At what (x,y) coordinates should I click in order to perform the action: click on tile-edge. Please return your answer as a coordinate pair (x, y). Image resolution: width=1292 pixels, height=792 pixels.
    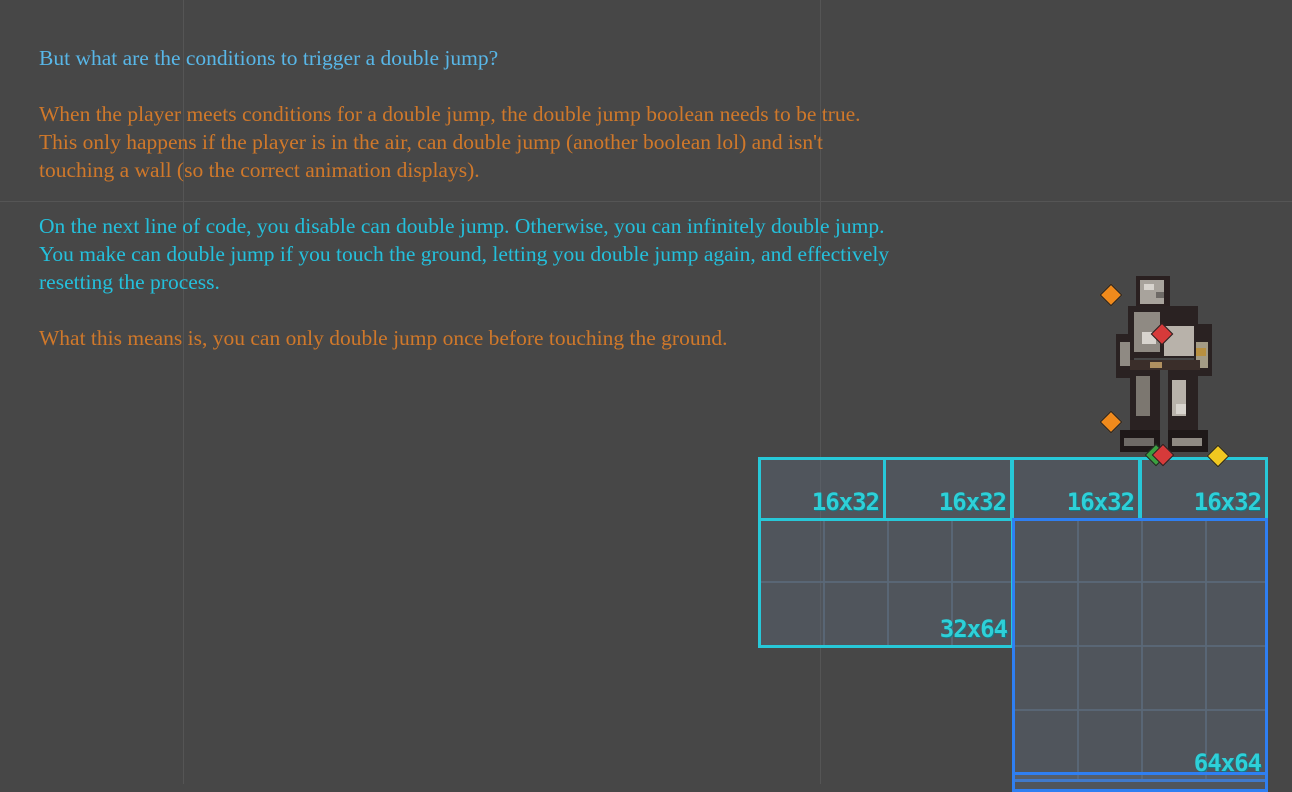
    Looking at the image, I should click on (1140, 782).